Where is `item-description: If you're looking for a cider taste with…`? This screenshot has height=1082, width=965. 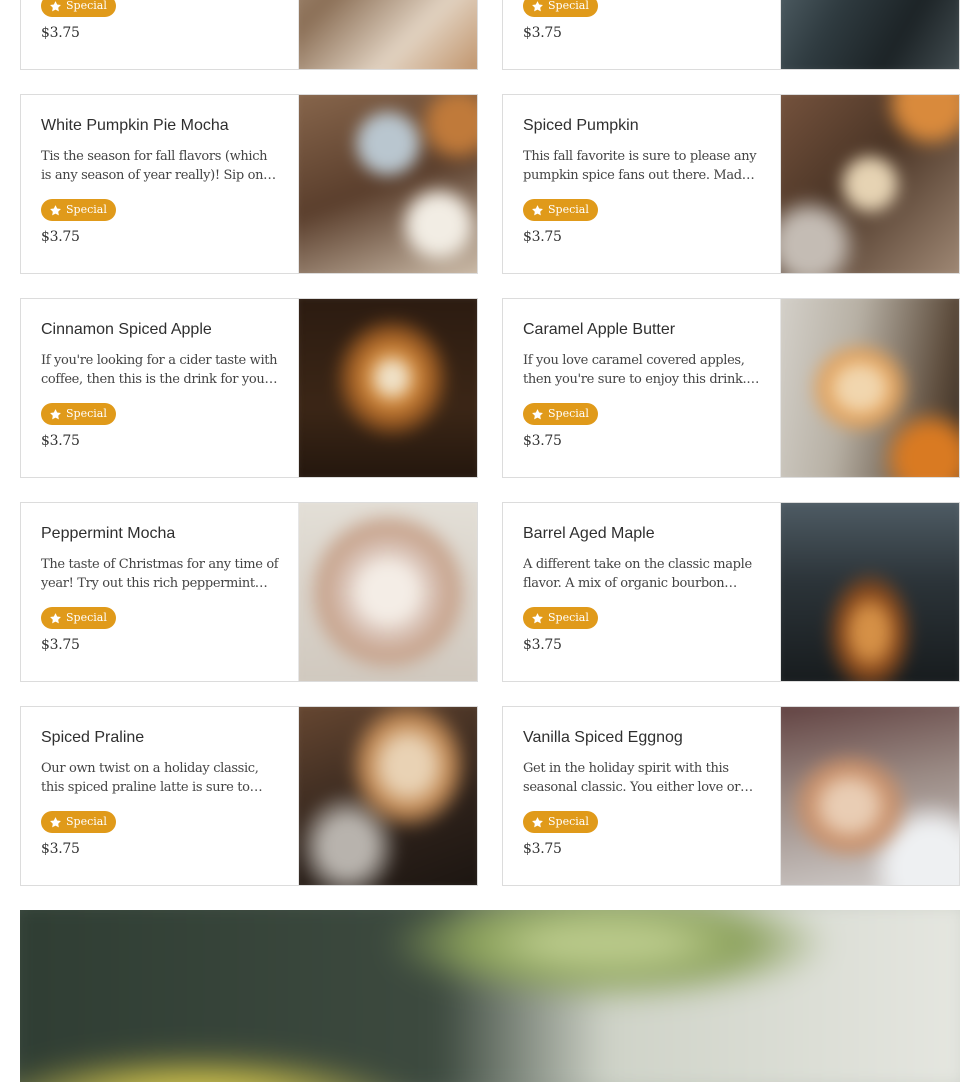
item-description: If you're looking for a cider taste with… is located at coordinates (159, 370).